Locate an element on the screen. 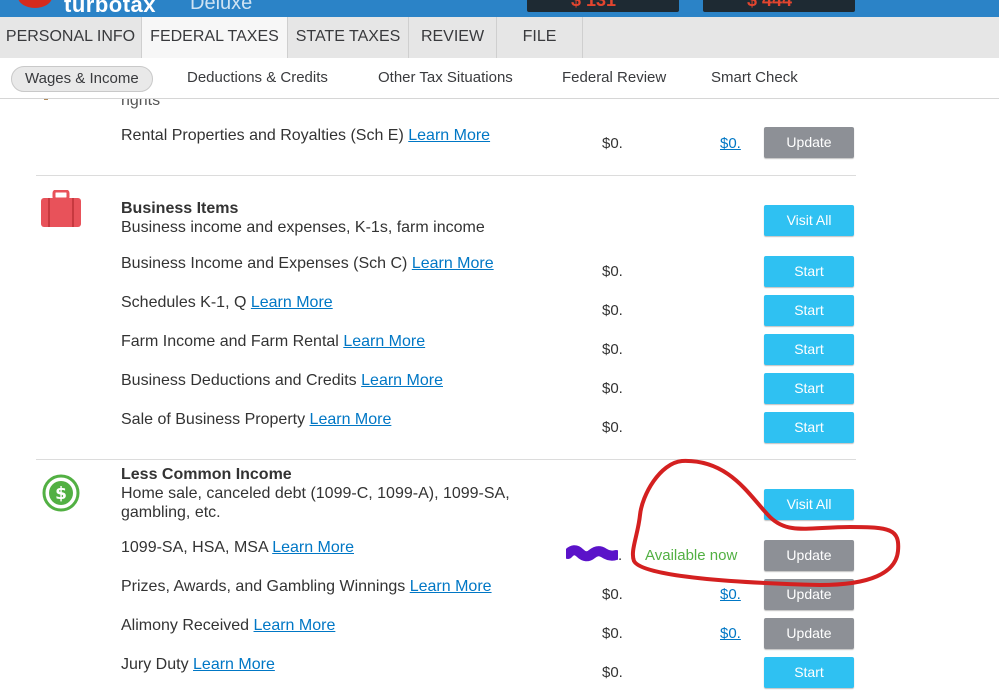 The image size is (999, 695). section-divider is located at coordinates (446, 175).